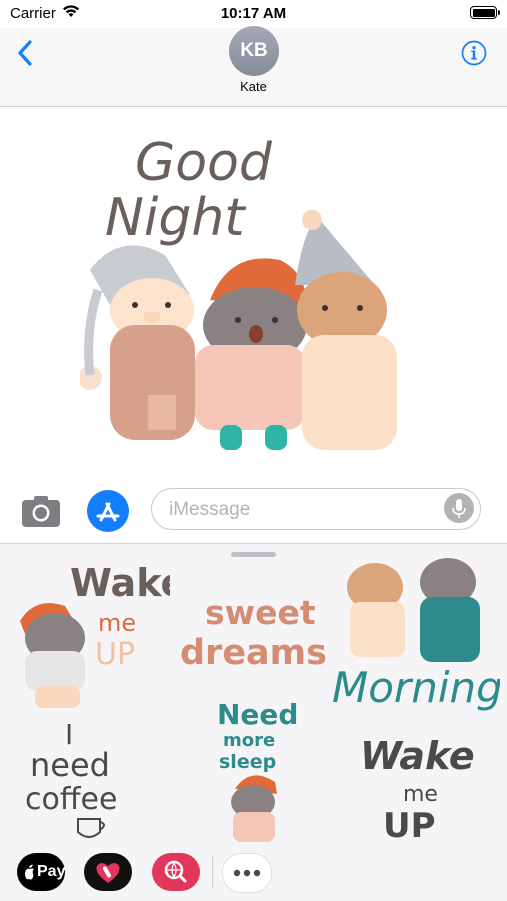  Describe the element at coordinates (108, 872) in the screenshot. I see `digital-touch-icon` at that location.